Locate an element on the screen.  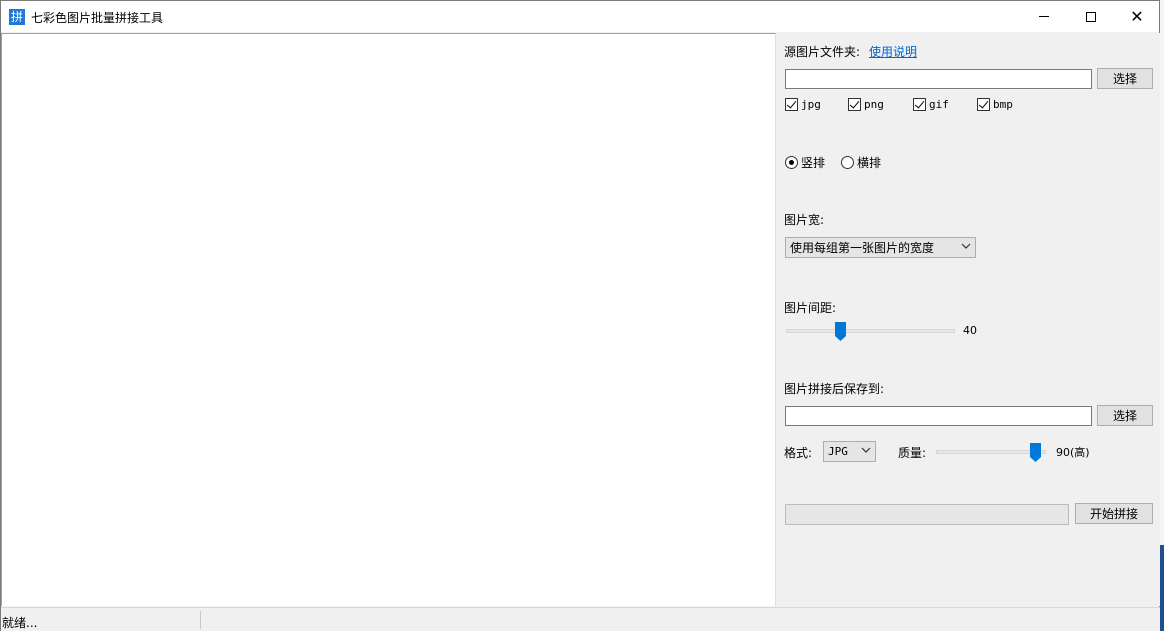
radio-unselected-icon is located at coordinates (847, 162).